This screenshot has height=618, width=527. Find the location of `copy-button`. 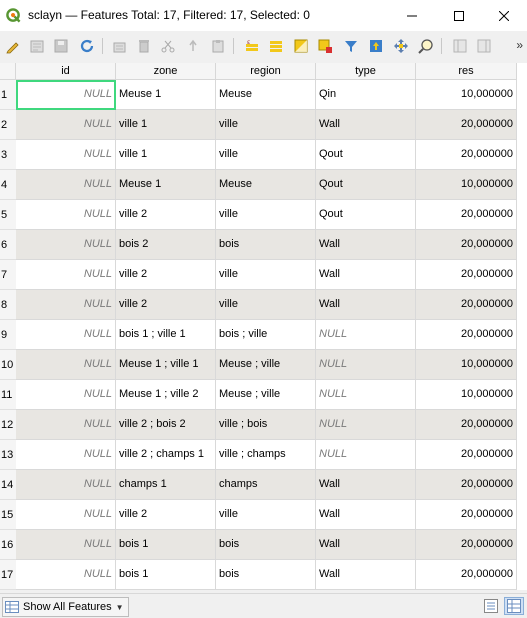

copy-button is located at coordinates (193, 46).